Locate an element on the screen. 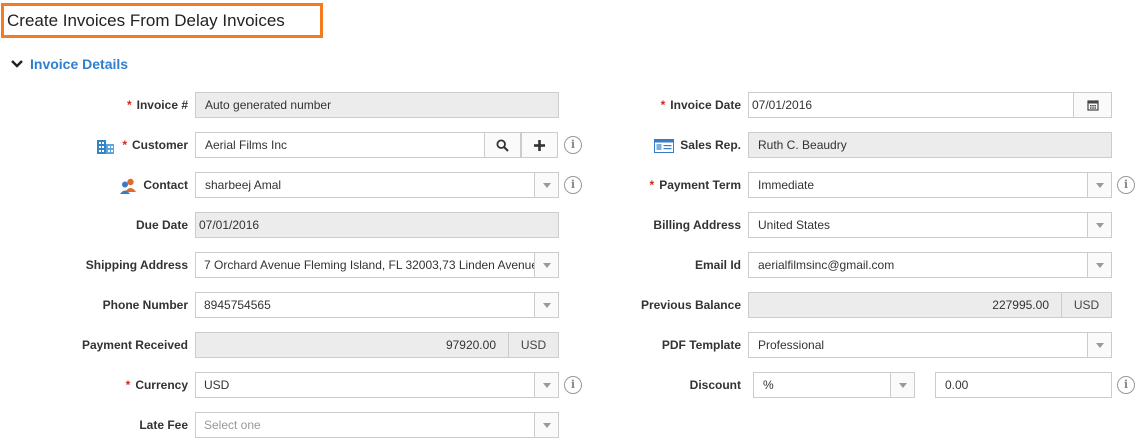  discount-label: Discount is located at coordinates (715, 385).